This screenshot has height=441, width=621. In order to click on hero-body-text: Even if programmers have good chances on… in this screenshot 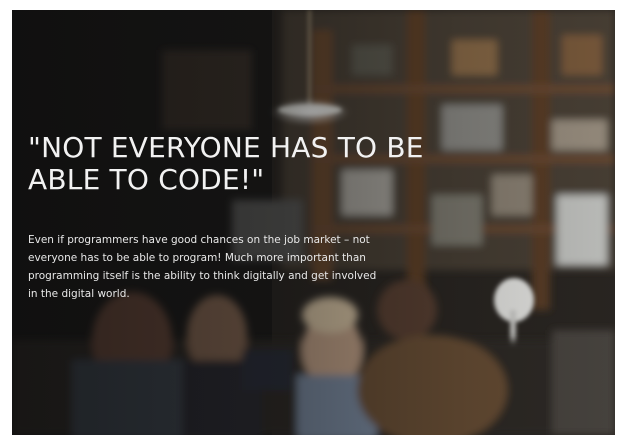, I will do `click(202, 267)`.